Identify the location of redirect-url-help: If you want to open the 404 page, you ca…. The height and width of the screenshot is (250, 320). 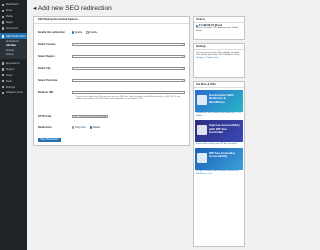
(128, 98).